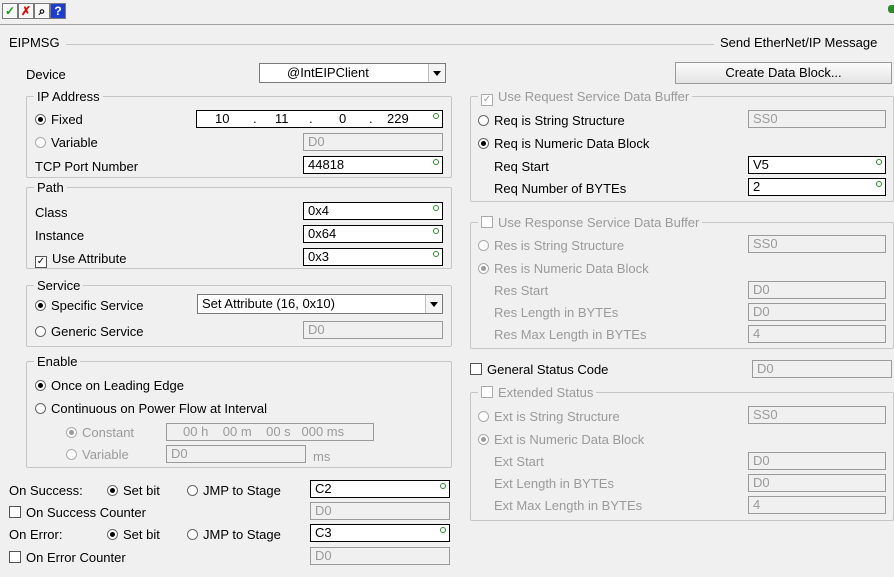  I want to click on success-bit-value: C2, so click(323, 488).